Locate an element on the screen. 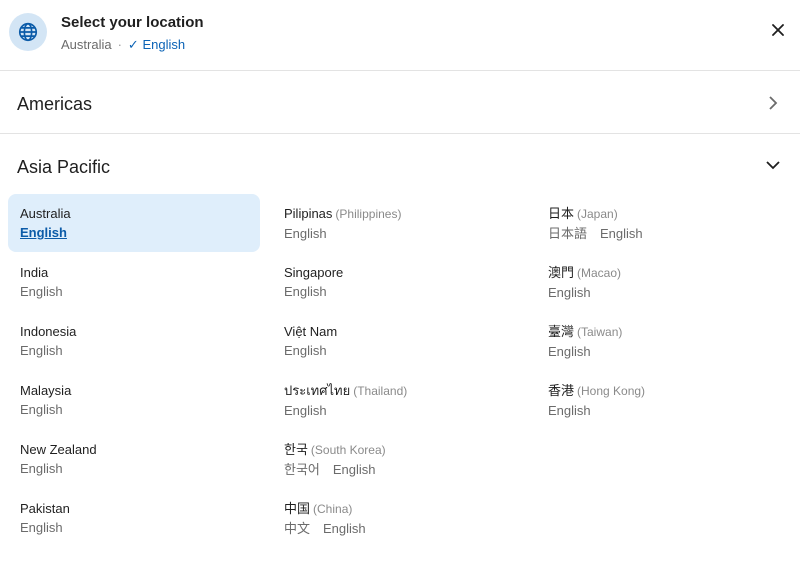 The image size is (800, 561). country-option: 中国 (China) 中文 English is located at coordinates (398, 518).